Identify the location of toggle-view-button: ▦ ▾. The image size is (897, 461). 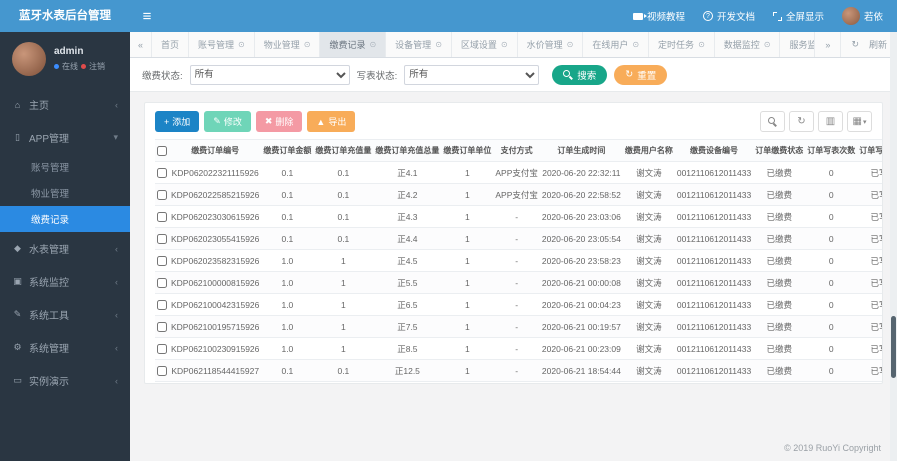
(859, 121).